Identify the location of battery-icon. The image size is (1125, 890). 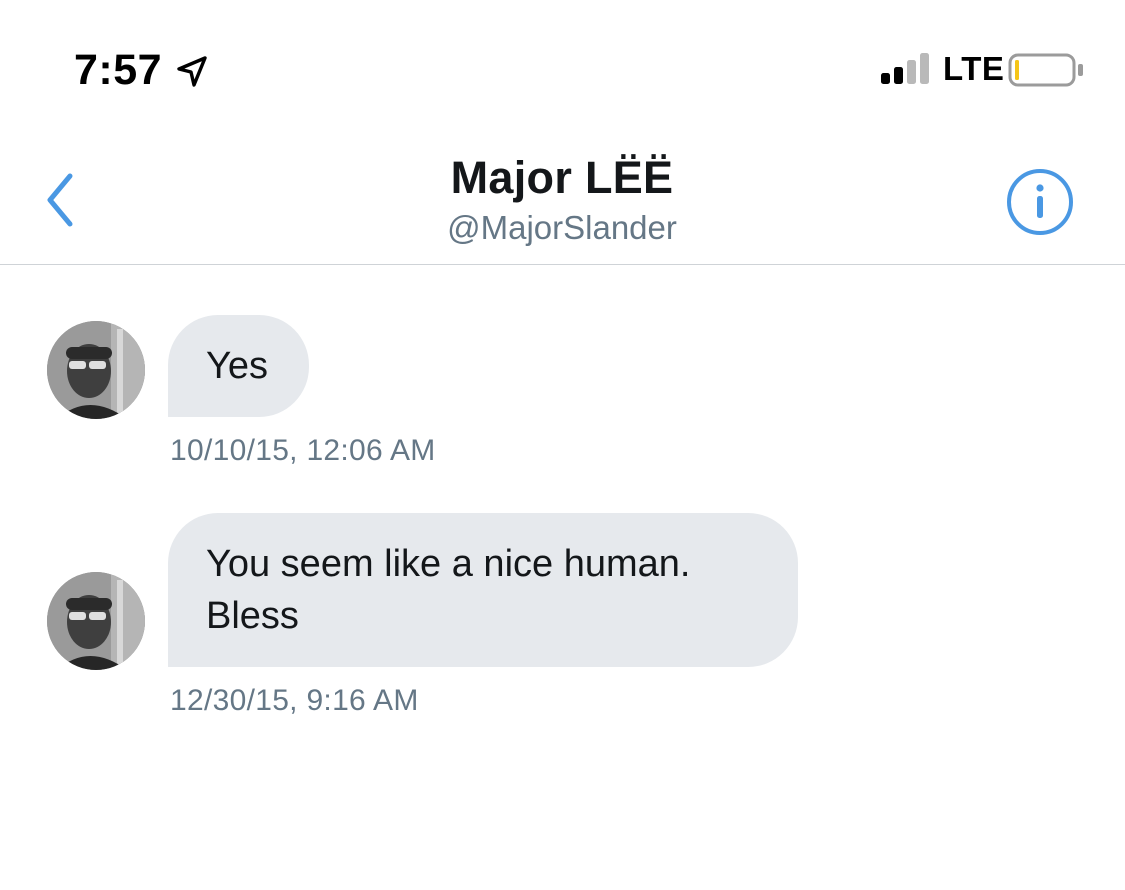
(1045, 70).